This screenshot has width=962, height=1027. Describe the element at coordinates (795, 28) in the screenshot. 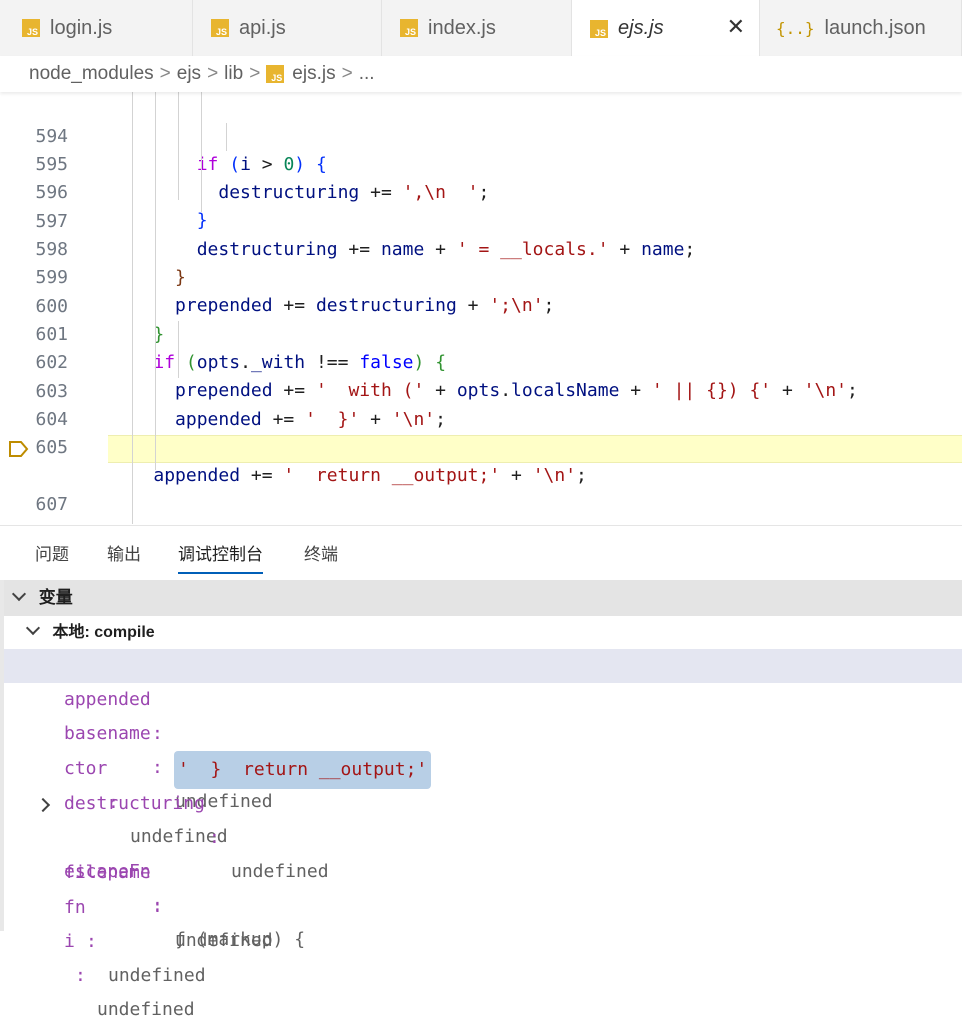

I see `json-file-icon: {..}` at that location.